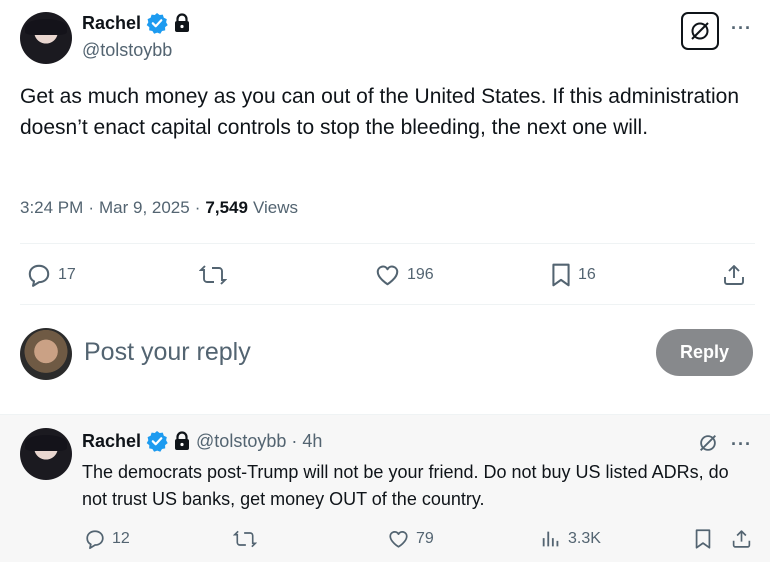  Describe the element at coordinates (312, 441) in the screenshot. I see `reply-age: 4h` at that location.